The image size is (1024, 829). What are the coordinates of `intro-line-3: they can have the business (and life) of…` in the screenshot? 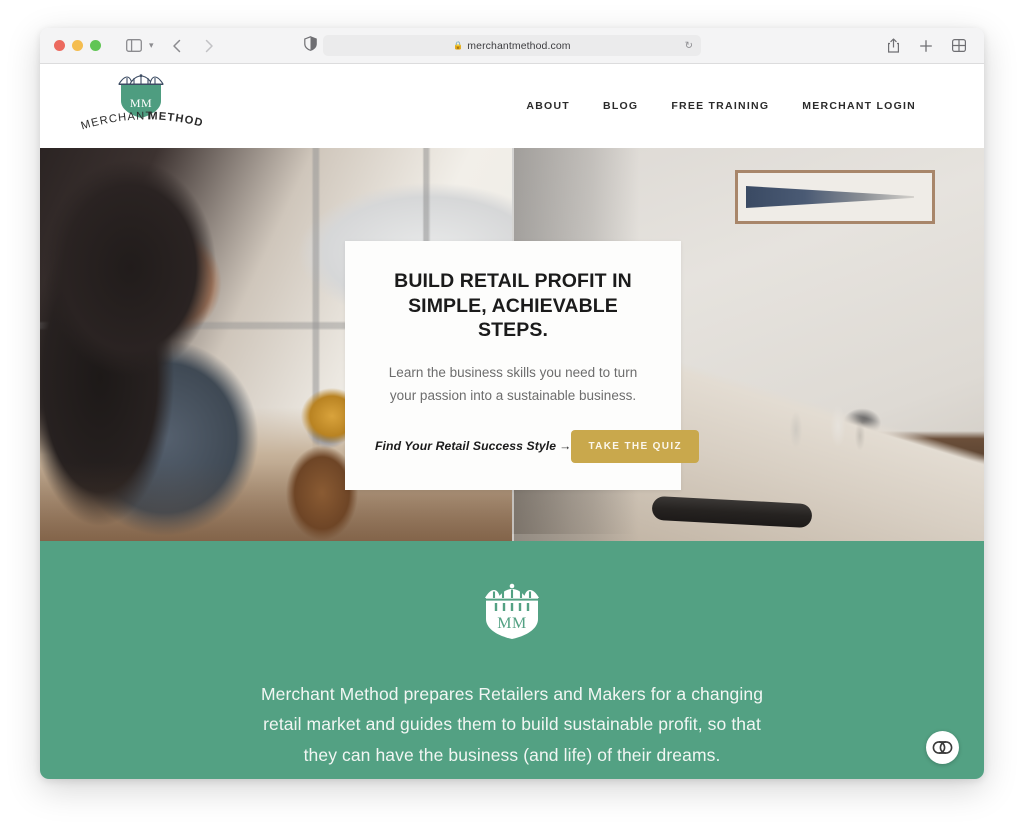 It's located at (512, 754).